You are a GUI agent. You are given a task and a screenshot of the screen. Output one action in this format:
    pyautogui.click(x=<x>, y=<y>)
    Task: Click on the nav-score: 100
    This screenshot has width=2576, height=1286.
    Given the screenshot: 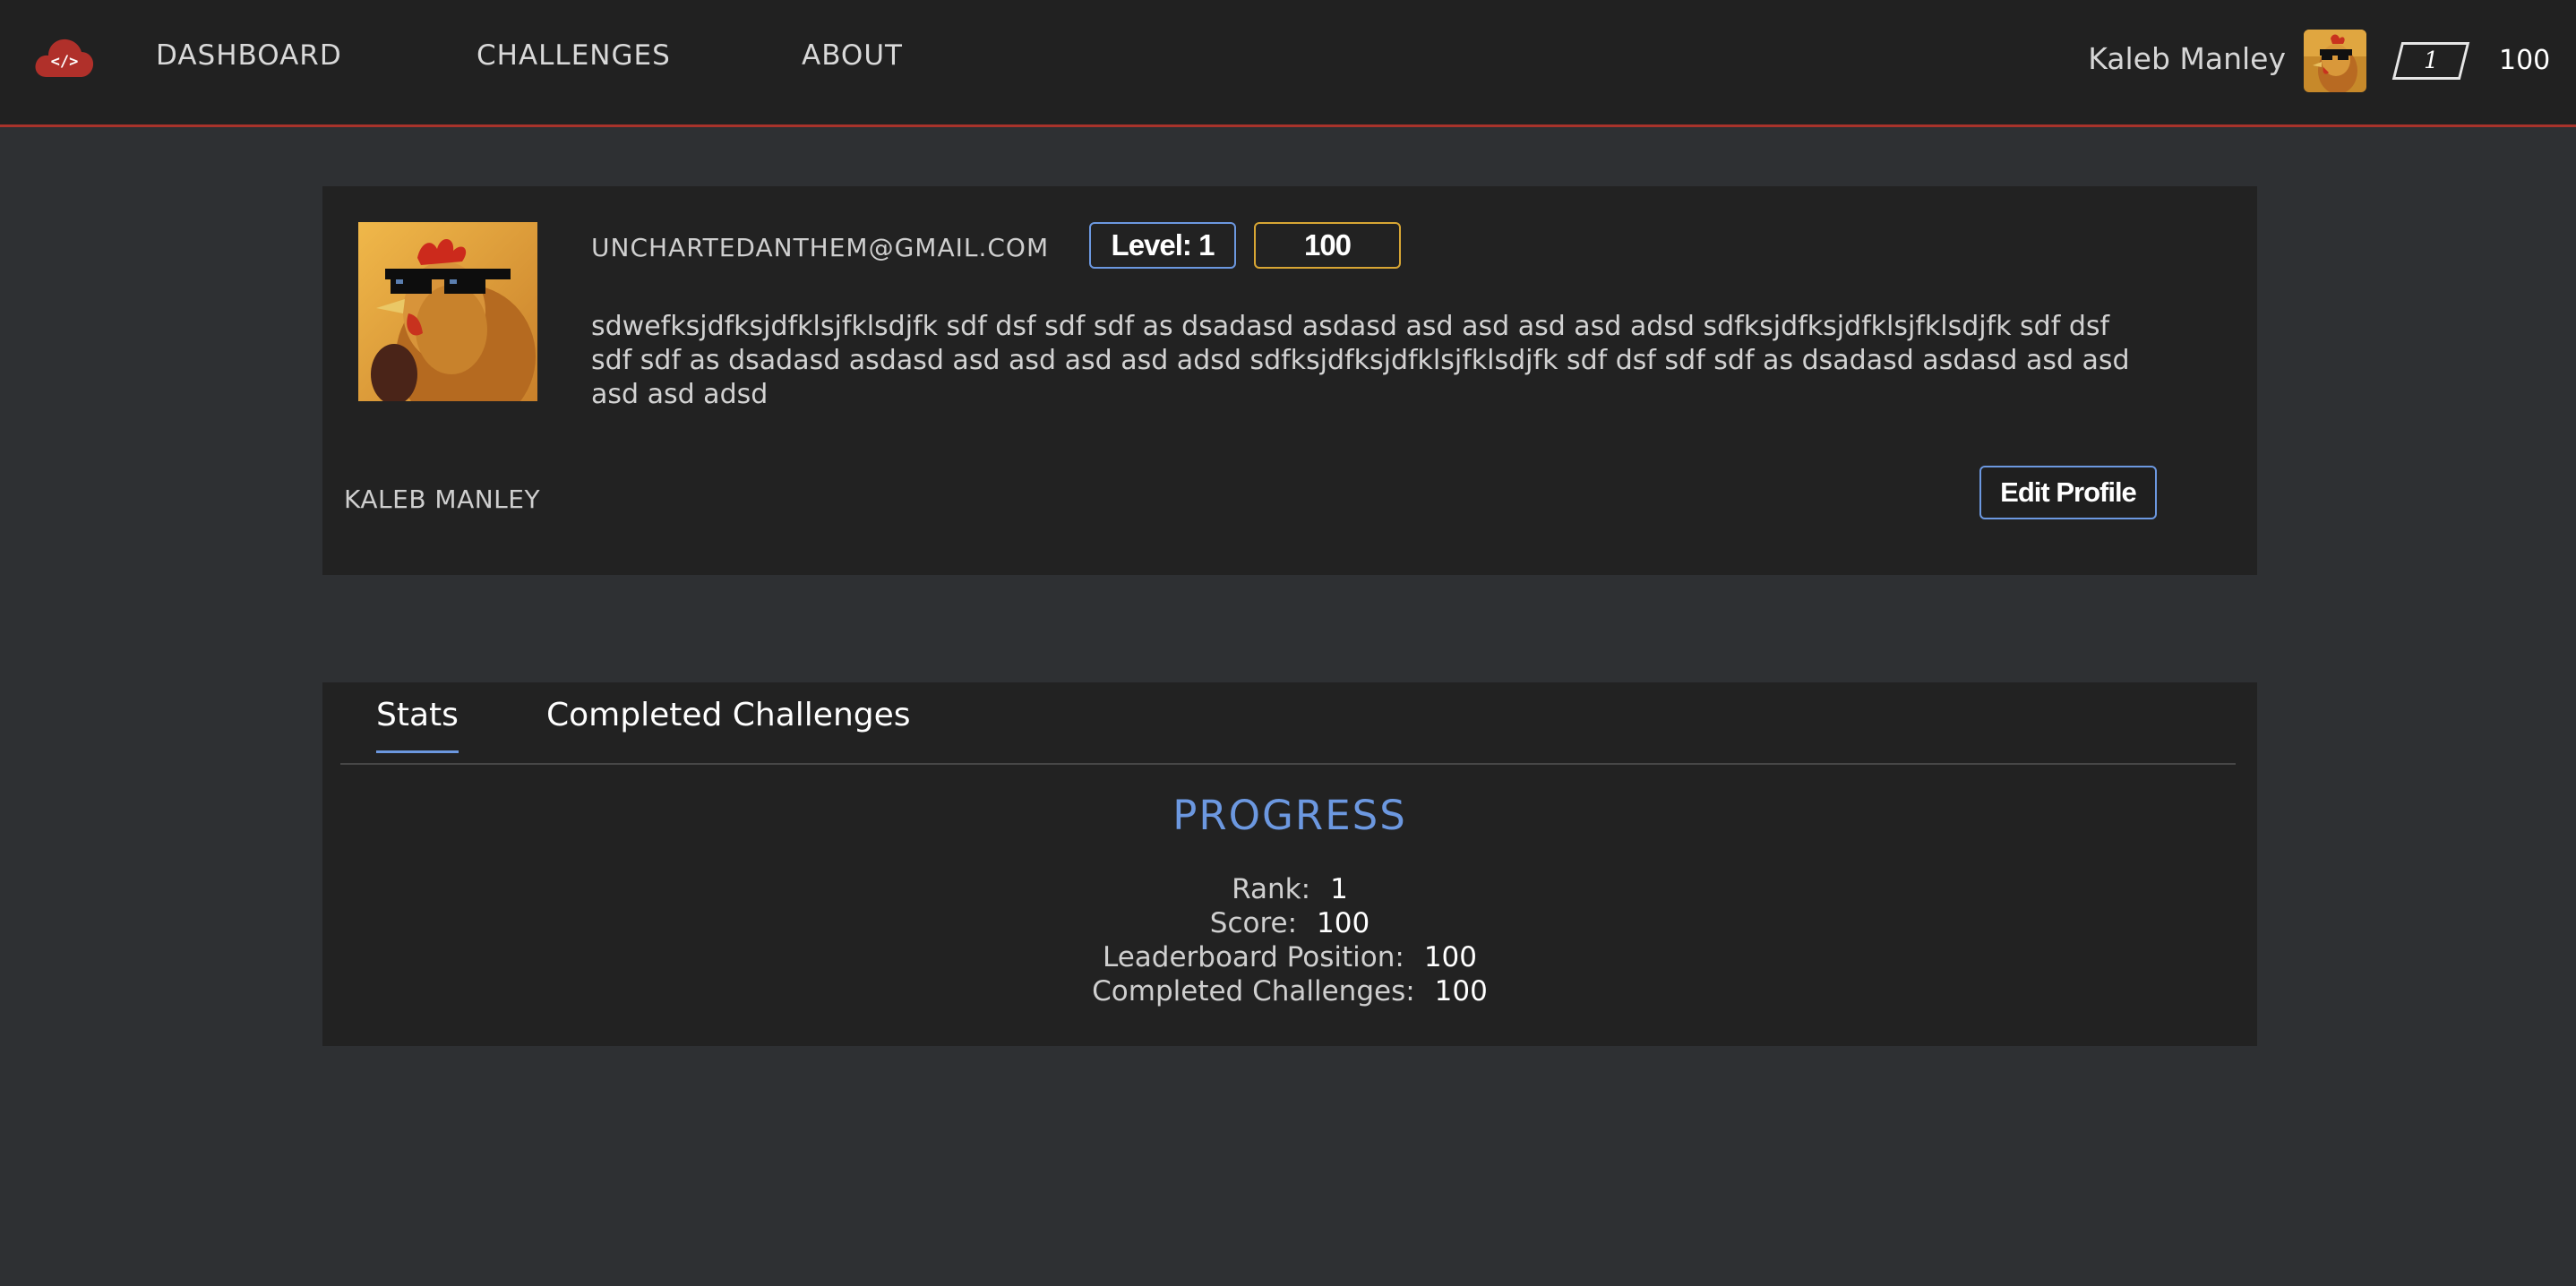 What is the action you would take?
    pyautogui.click(x=2525, y=61)
    